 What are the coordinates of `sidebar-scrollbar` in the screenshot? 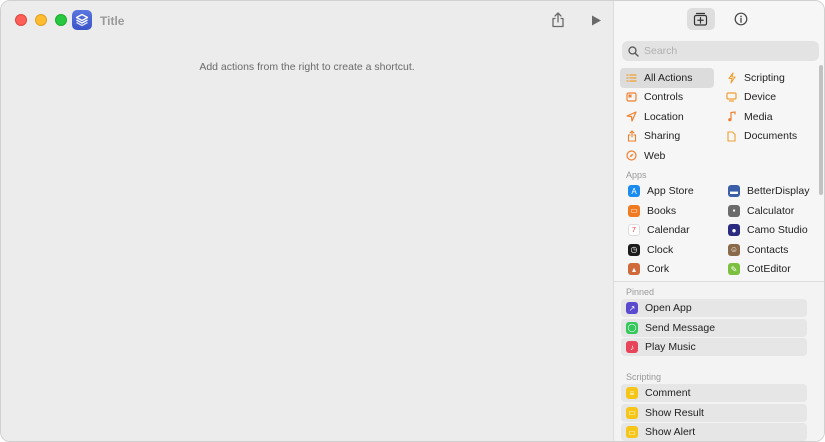 It's located at (821, 171).